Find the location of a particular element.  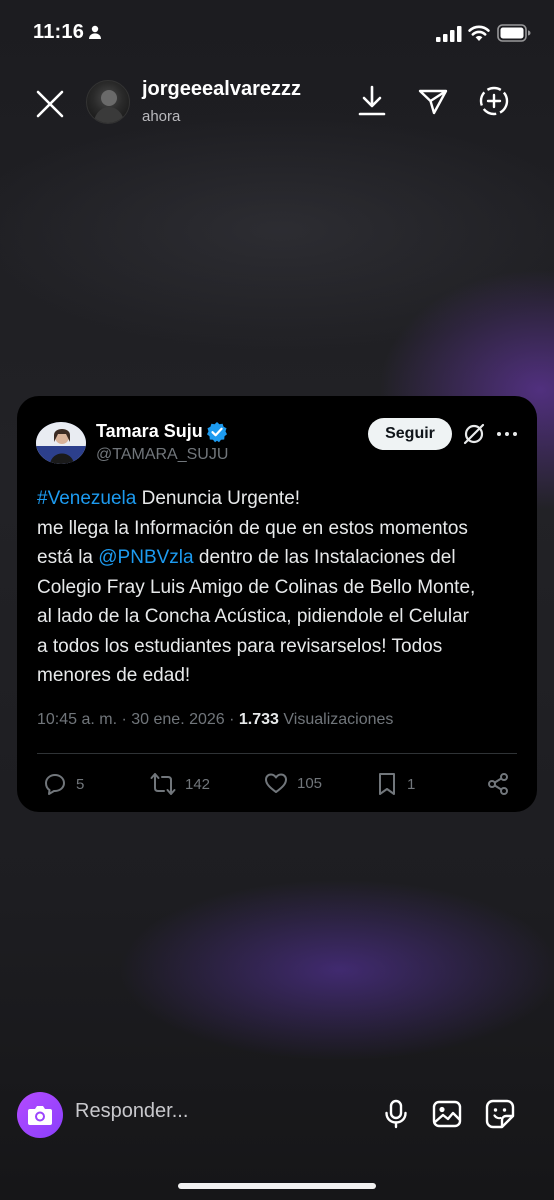

bookmark-count: 1 is located at coordinates (411, 784).